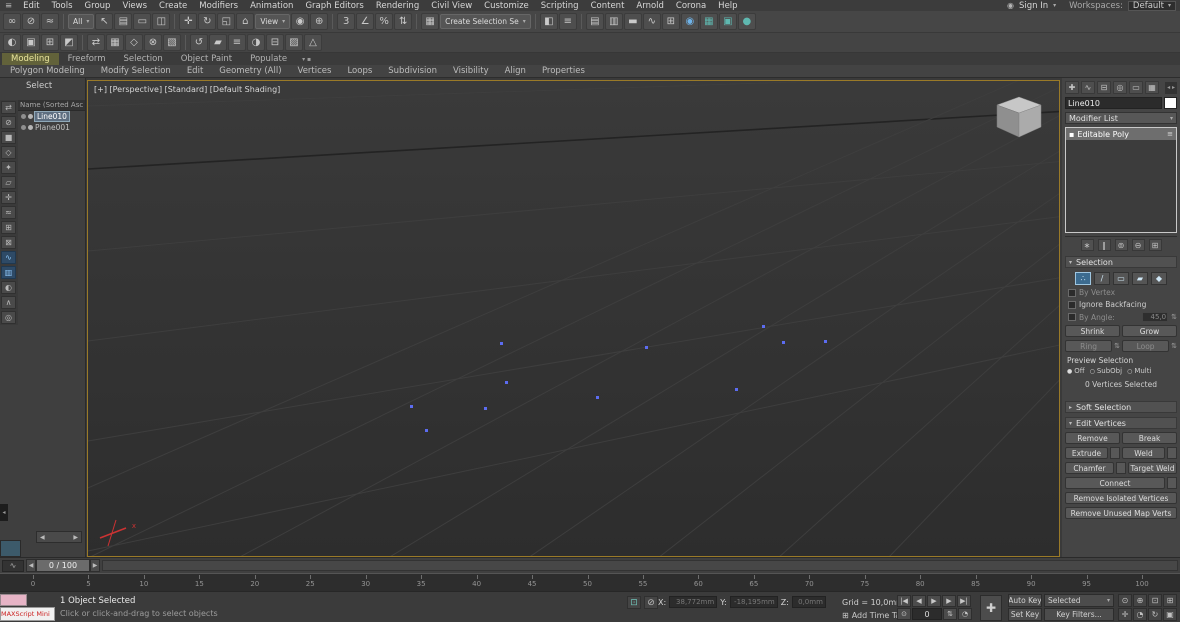 This screenshot has width=1180, height=622. Describe the element at coordinates (115, 42) in the screenshot. I see `extra-tool-6-icon: ▦` at that location.